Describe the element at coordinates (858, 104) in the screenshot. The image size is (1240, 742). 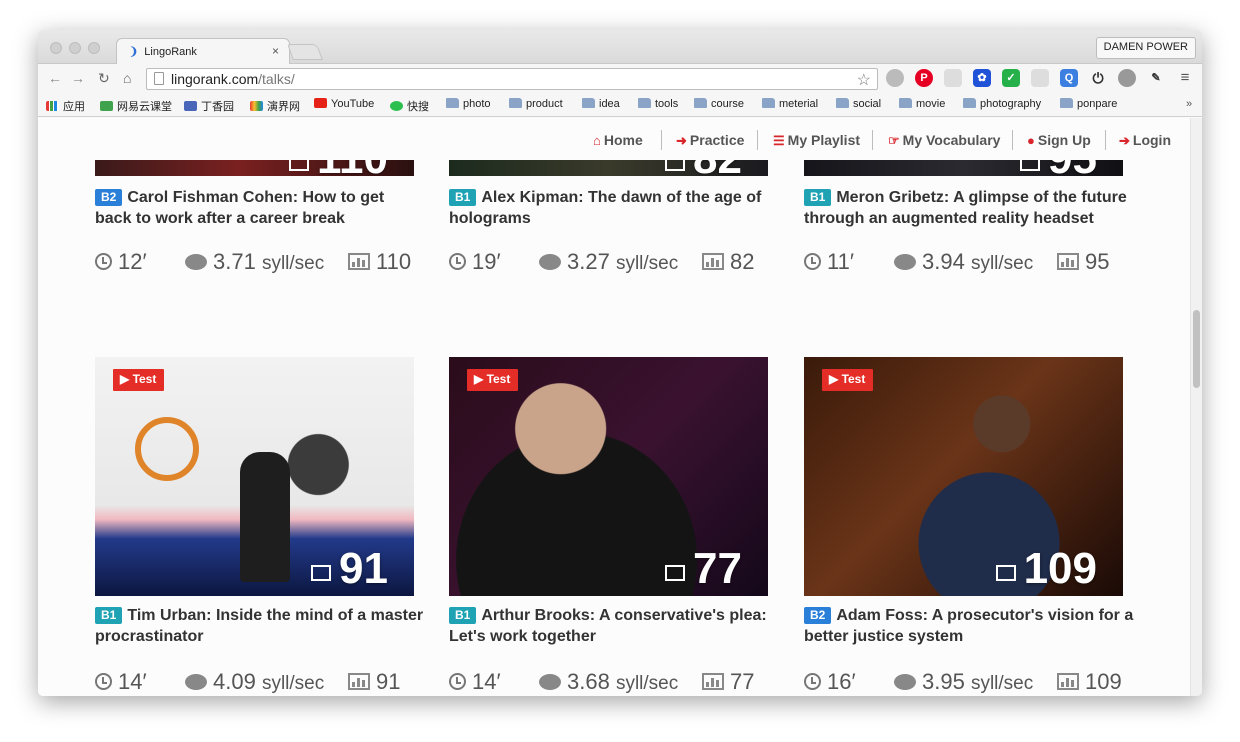
I see `bookmark-folder: social` at that location.